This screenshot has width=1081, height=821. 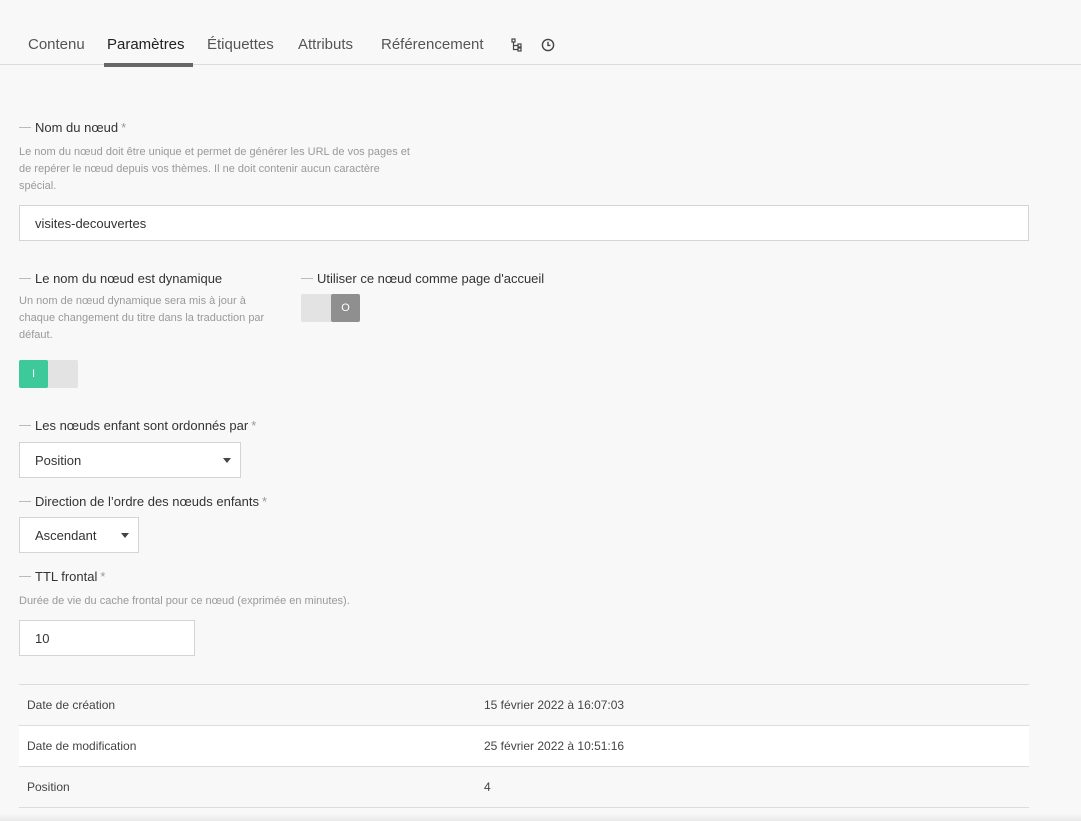 What do you see at coordinates (524, 223) in the screenshot?
I see `node-name-input` at bounding box center [524, 223].